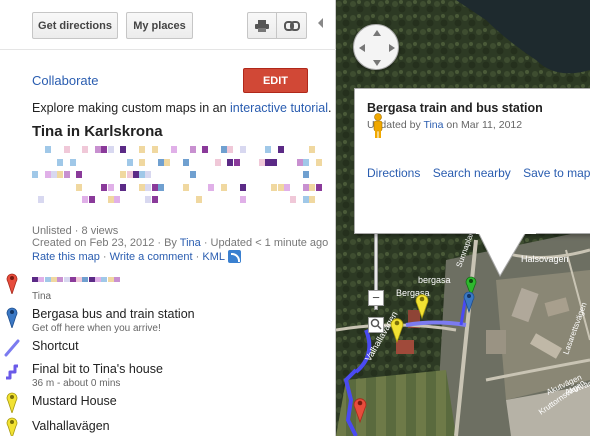  What do you see at coordinates (378, 126) in the screenshot?
I see `pegman-icon` at bounding box center [378, 126].